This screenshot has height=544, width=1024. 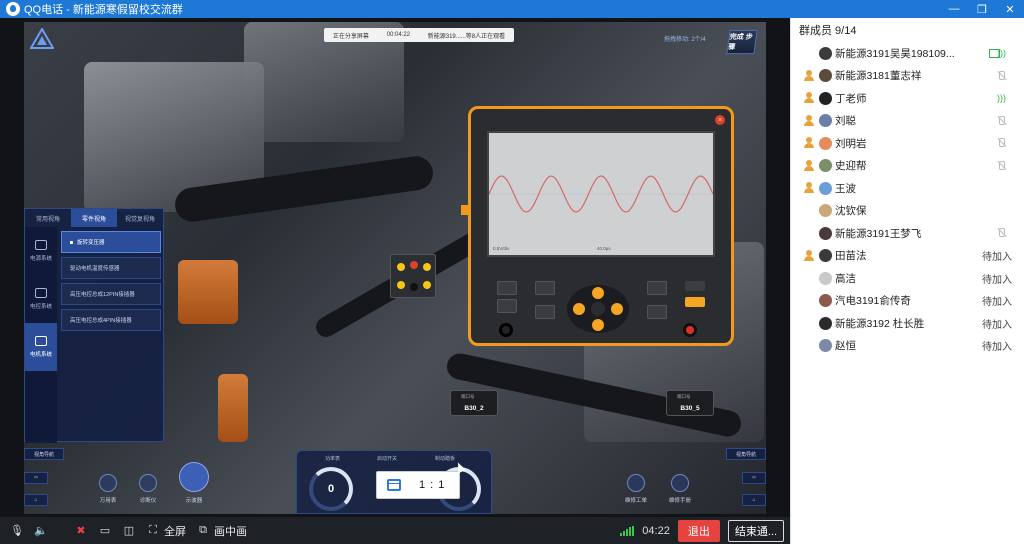 What do you see at coordinates (111, 242) in the screenshot?
I see `list-item: 旋转变压器` at bounding box center [111, 242].